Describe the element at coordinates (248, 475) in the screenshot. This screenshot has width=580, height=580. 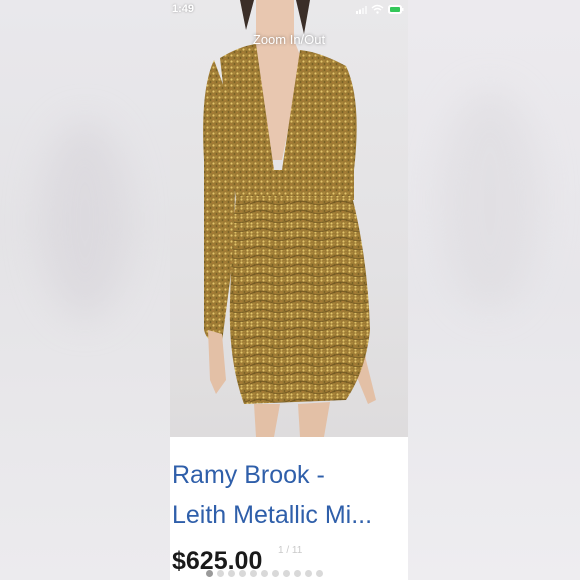
I see `product-title-line-1: Ramy Brook -` at that location.